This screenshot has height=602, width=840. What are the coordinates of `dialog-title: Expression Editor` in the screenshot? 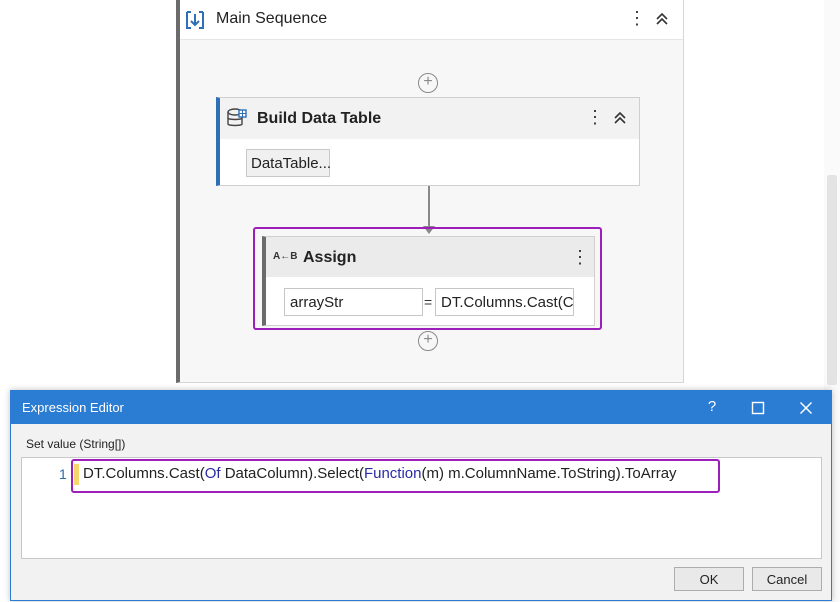 It's located at (73, 407).